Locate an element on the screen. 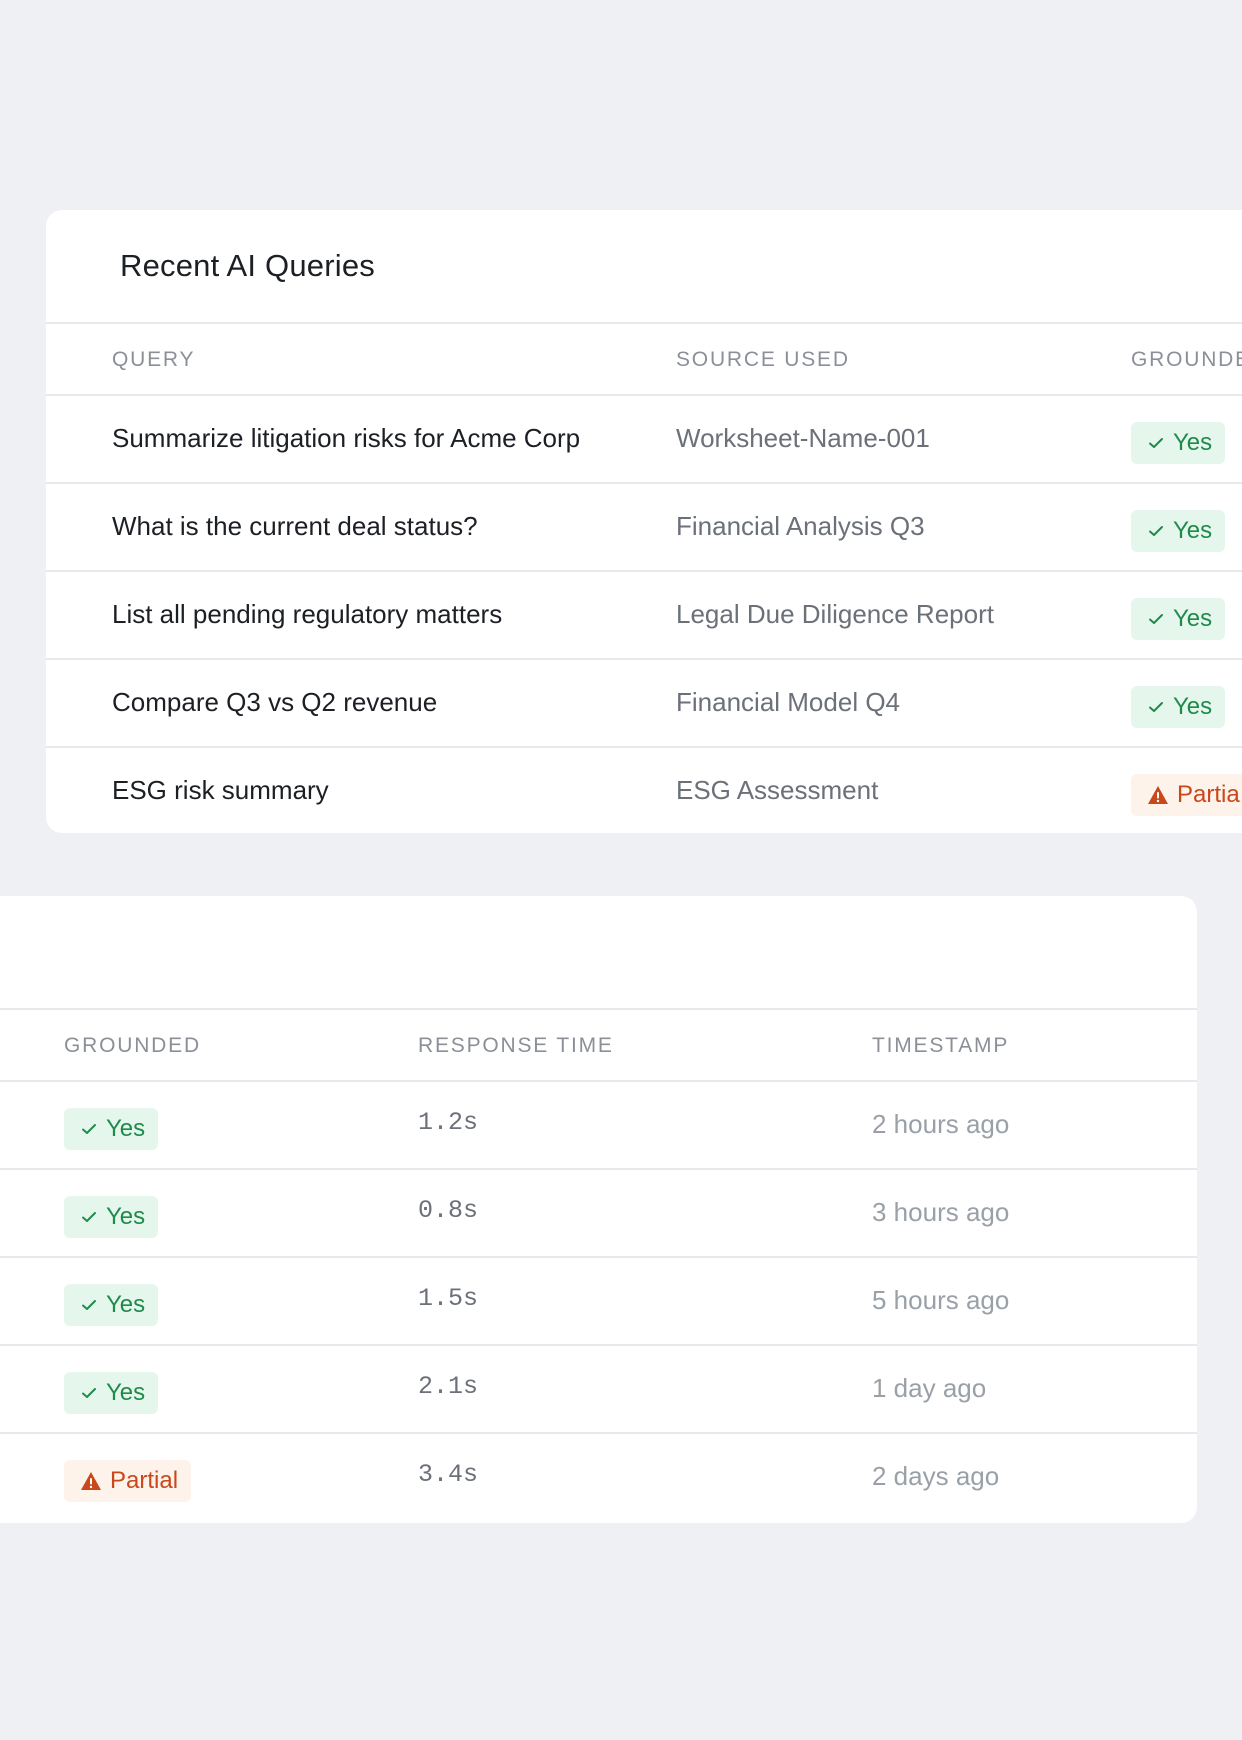 The height and width of the screenshot is (1740, 1242). query-text: Summarize litigation risks for Acme Corp is located at coordinates (346, 438).